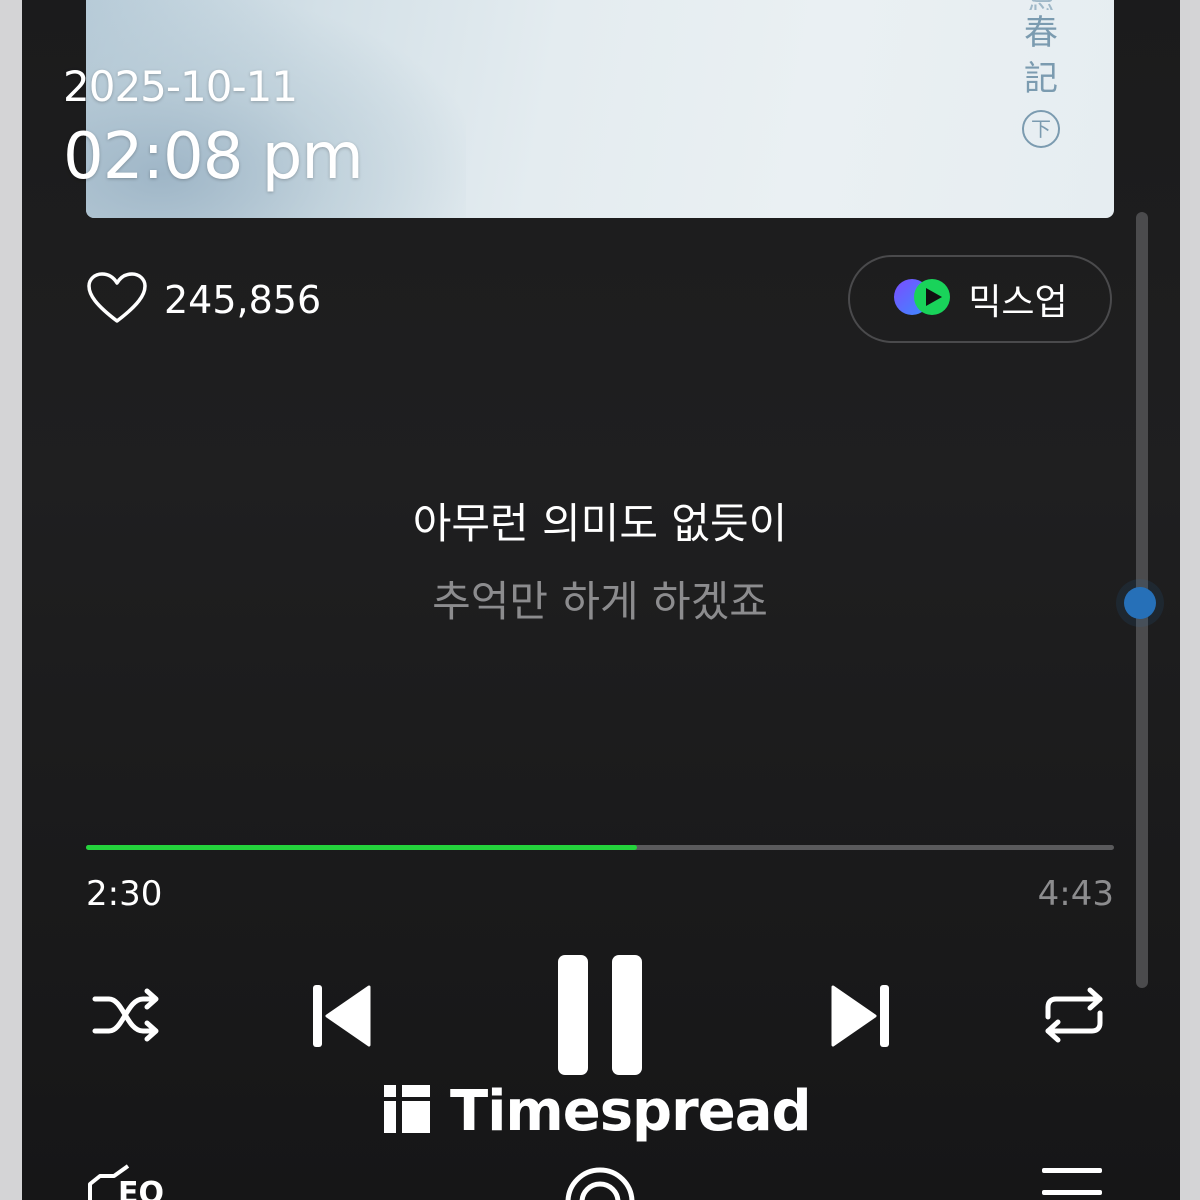 This screenshot has width=1200, height=1200. What do you see at coordinates (1075, 894) in the screenshot?
I see `total-time: 4:43` at bounding box center [1075, 894].